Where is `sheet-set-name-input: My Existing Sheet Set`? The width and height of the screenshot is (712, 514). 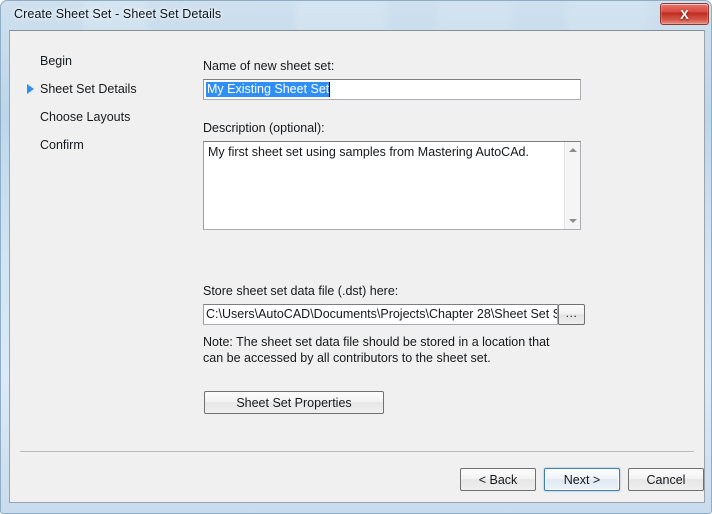
sheet-set-name-input: My Existing Sheet Set is located at coordinates (392, 89).